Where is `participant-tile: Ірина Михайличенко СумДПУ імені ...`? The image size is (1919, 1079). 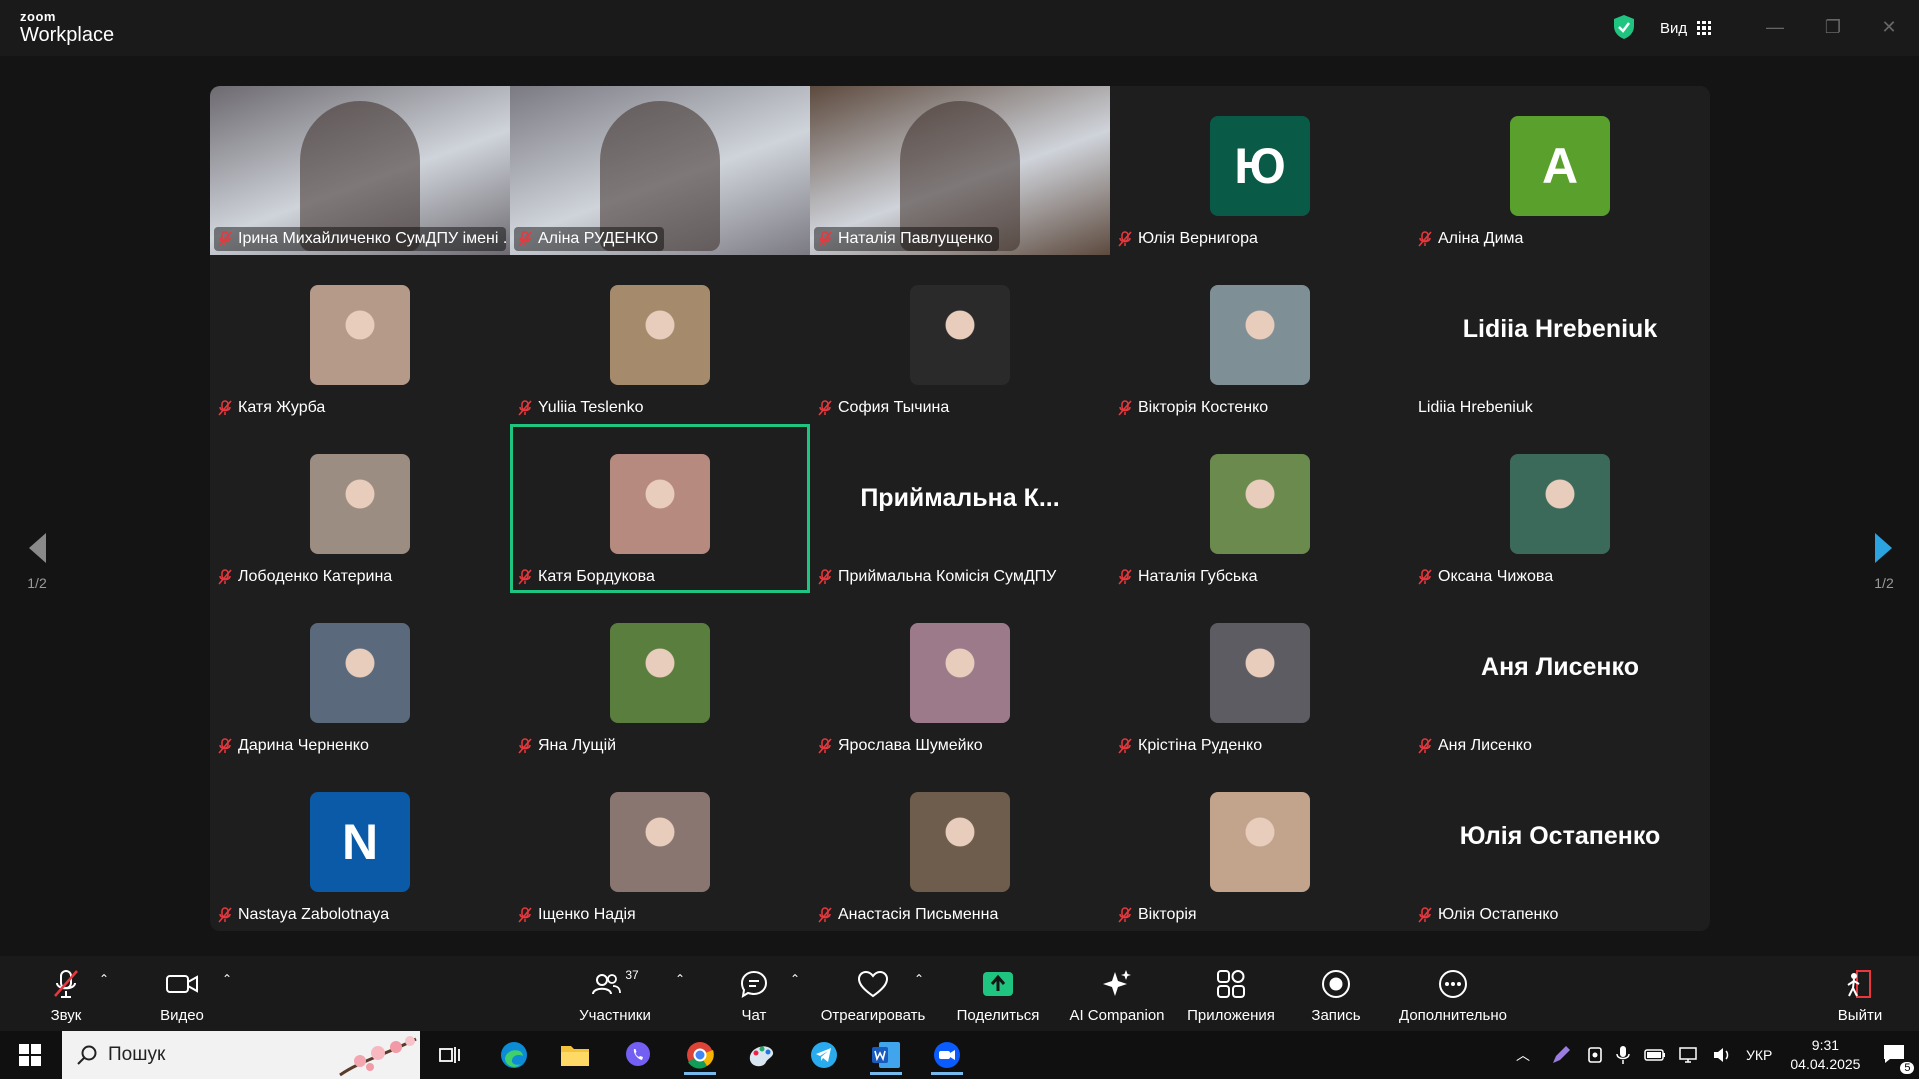 participant-tile: Ірина Михайличенко СумДПУ імені ... is located at coordinates (360, 170).